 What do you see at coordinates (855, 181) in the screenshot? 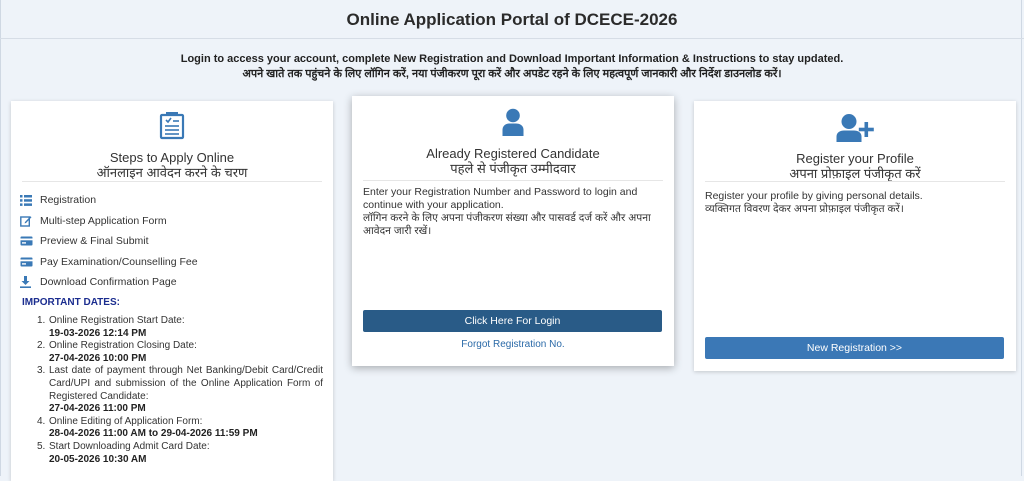
I see `register-card-divider` at bounding box center [855, 181].